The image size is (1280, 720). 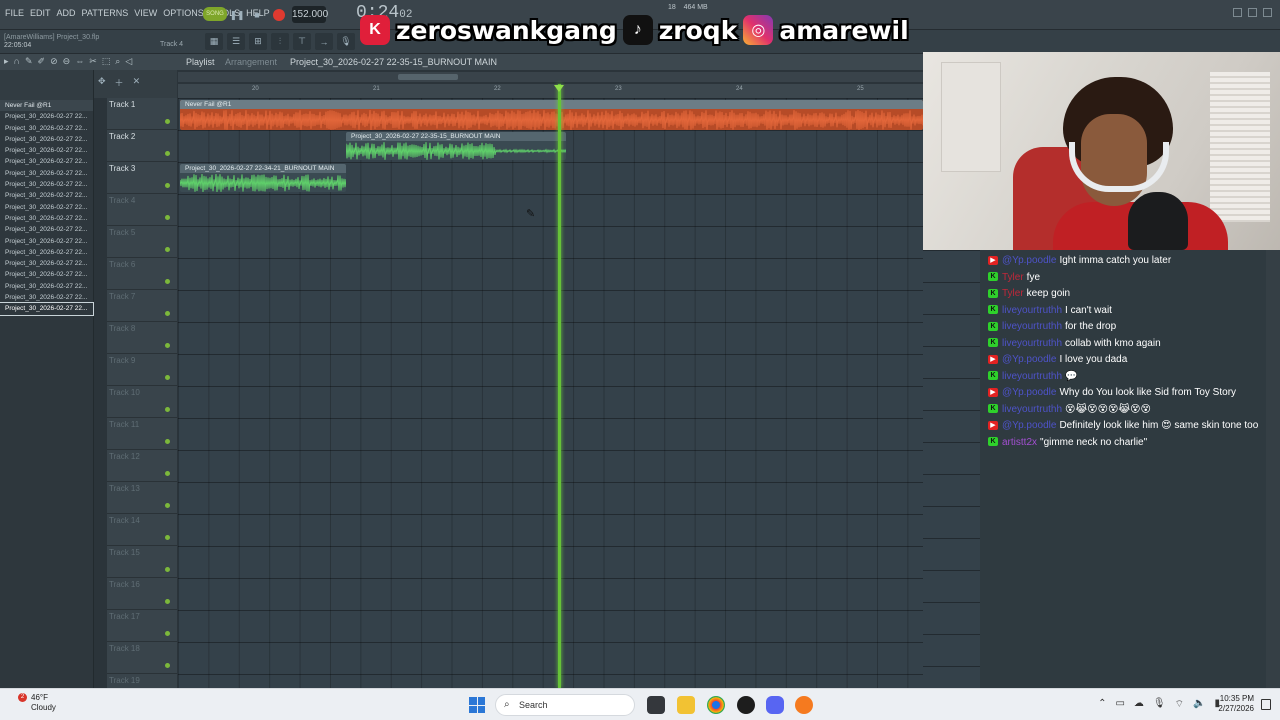 What do you see at coordinates (1119, 704) in the screenshot?
I see `tray-app-icon: ▭` at bounding box center [1119, 704].